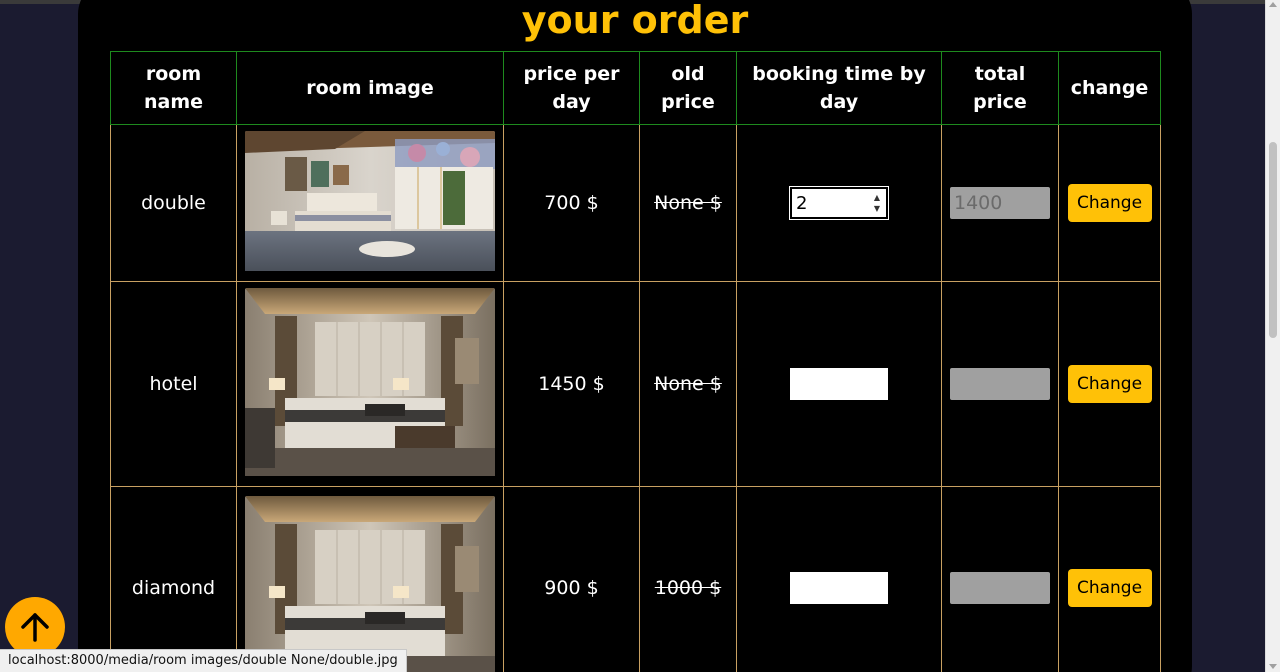  What do you see at coordinates (571, 384) in the screenshot?
I see `price-cell: 1450 $` at bounding box center [571, 384].